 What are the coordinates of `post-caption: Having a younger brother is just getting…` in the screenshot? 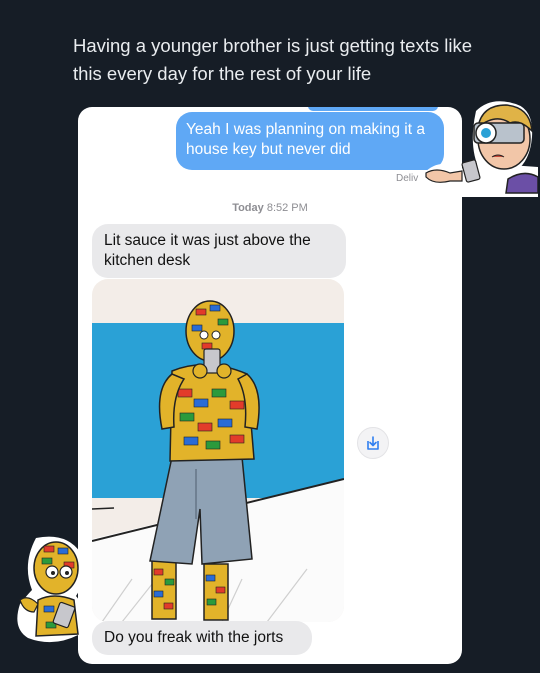 It's located at (272, 59).